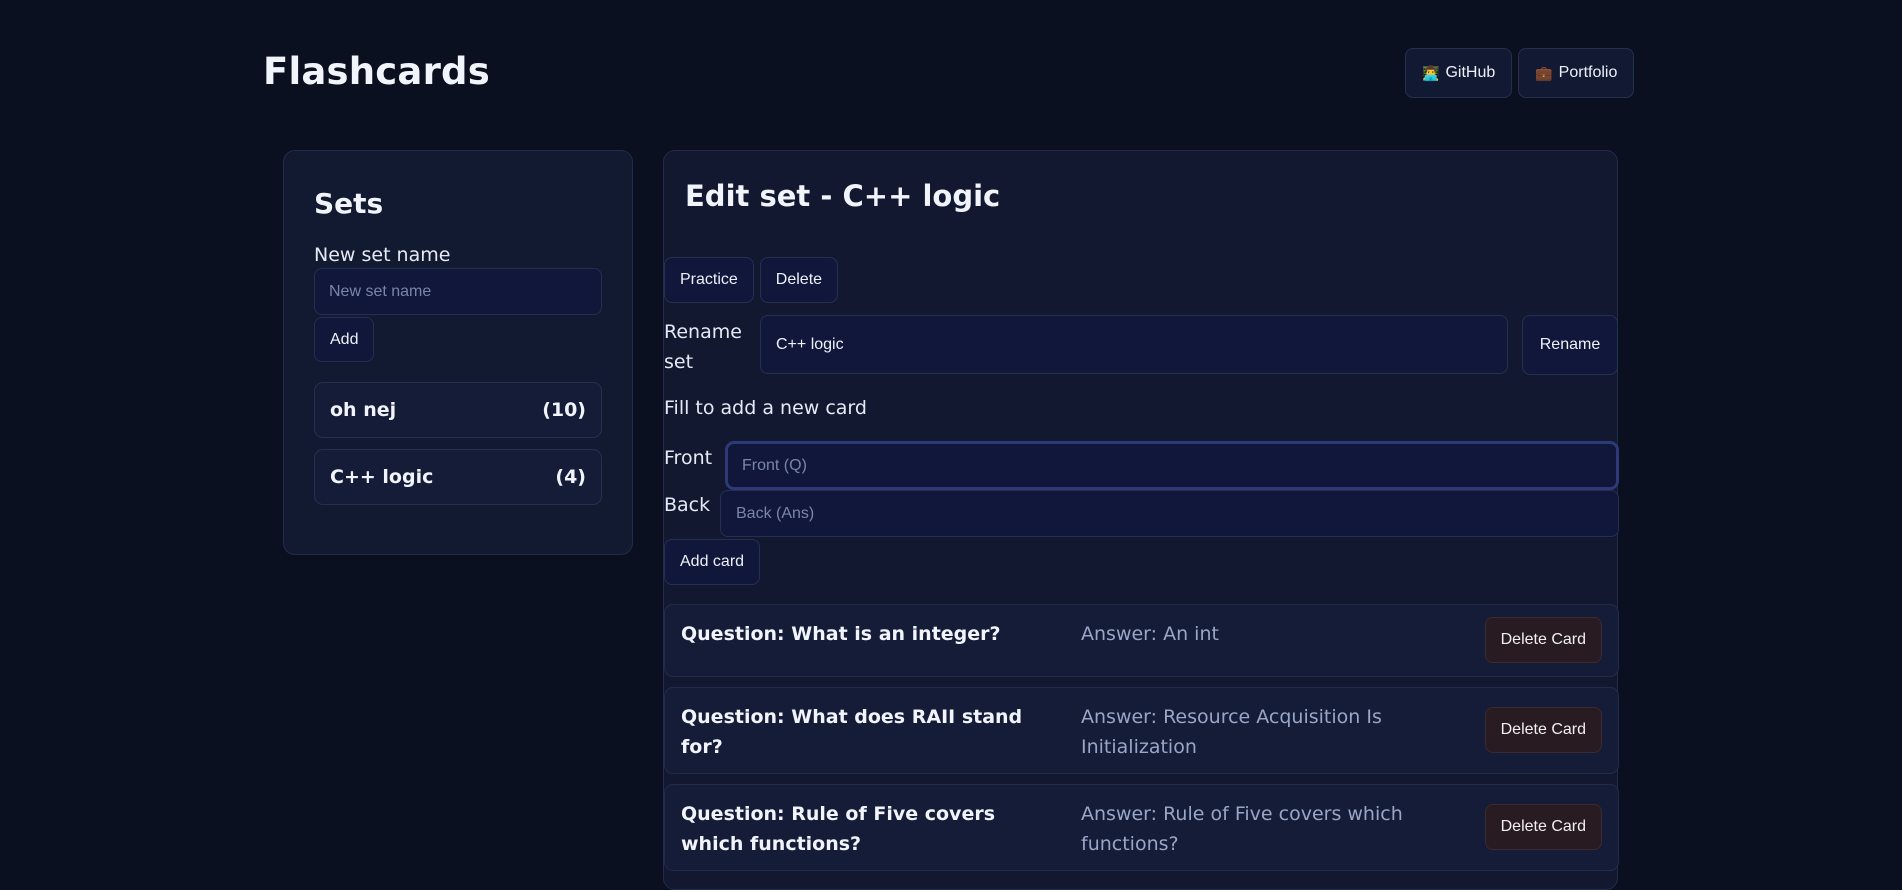 The height and width of the screenshot is (890, 1902). I want to click on card-question: Question: What does RAII stand for?, so click(852, 732).